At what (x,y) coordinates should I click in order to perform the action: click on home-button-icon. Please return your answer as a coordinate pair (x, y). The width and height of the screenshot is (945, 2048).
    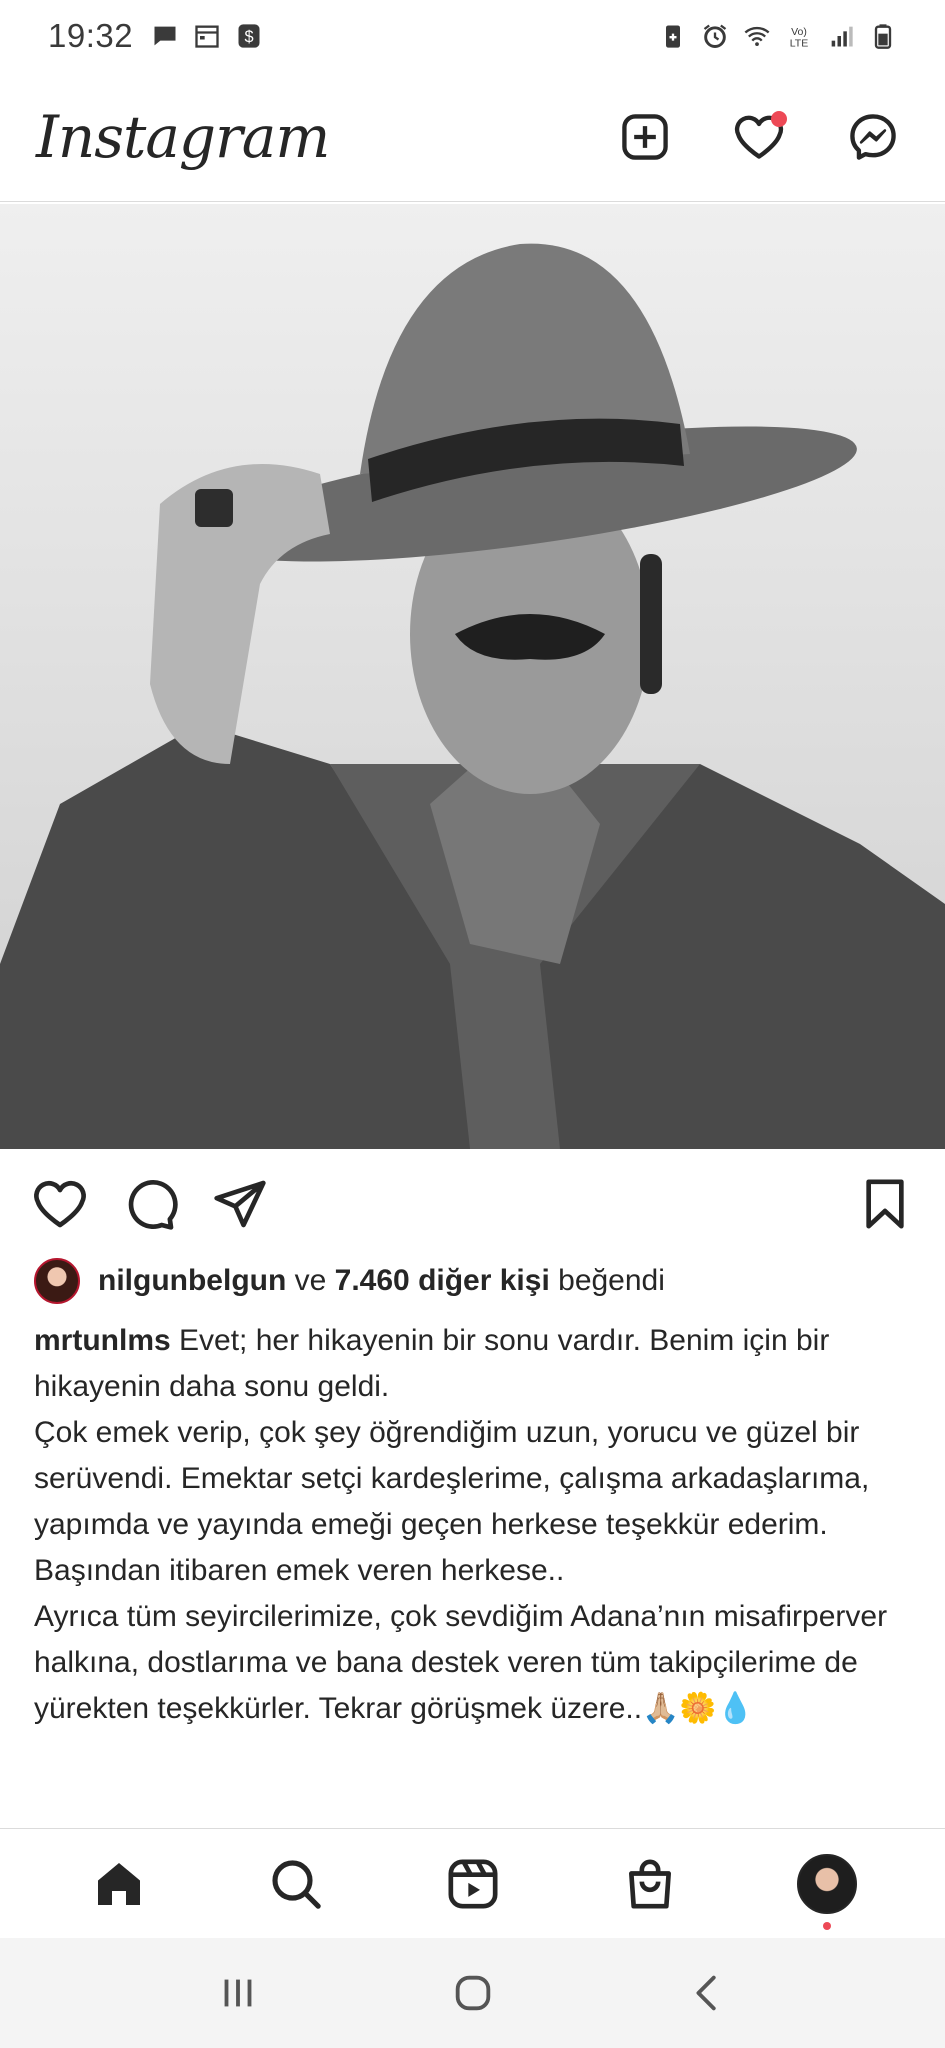
    Looking at the image, I should click on (473, 1993).